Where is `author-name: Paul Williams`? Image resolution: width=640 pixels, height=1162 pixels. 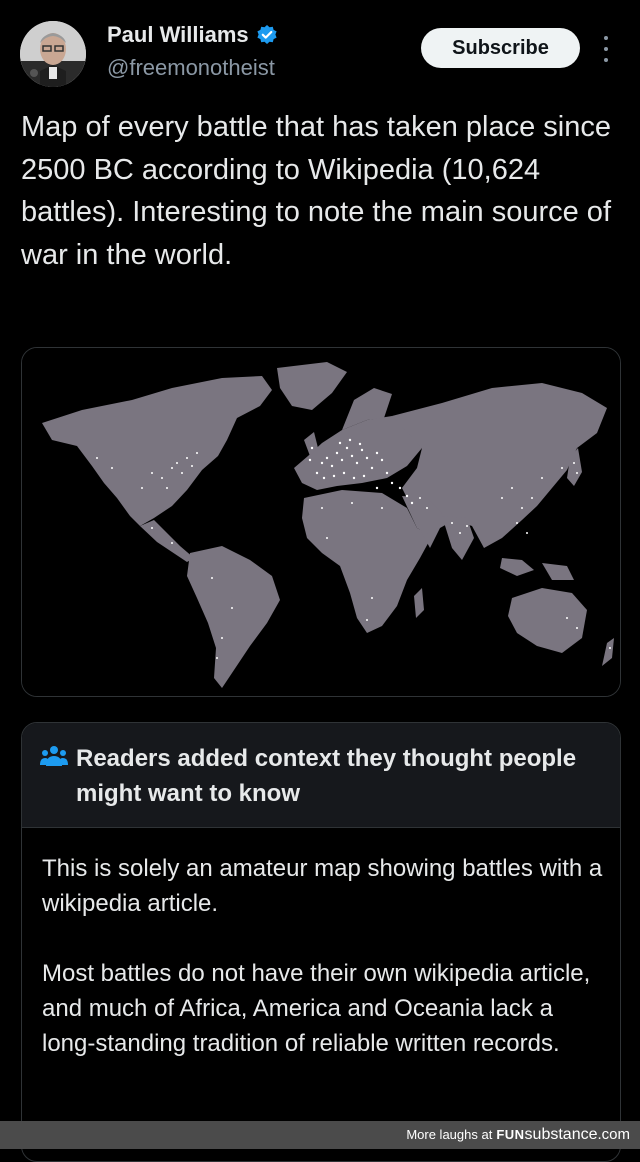
author-name: Paul Williams is located at coordinates (178, 35).